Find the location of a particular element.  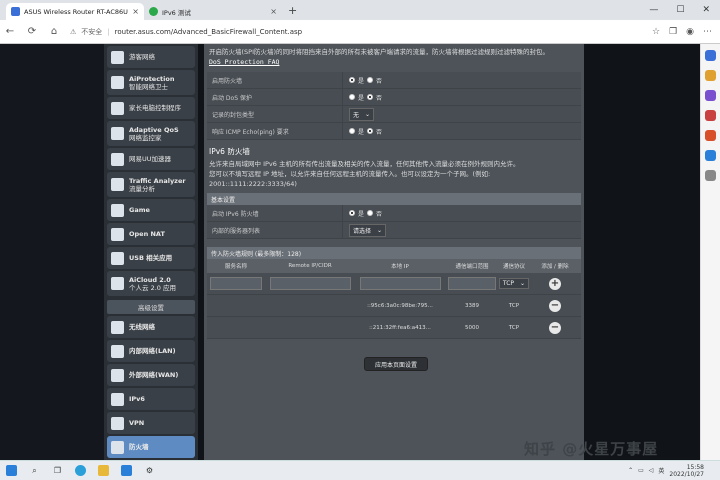

radio-no-label: 否 is located at coordinates (379, 81).